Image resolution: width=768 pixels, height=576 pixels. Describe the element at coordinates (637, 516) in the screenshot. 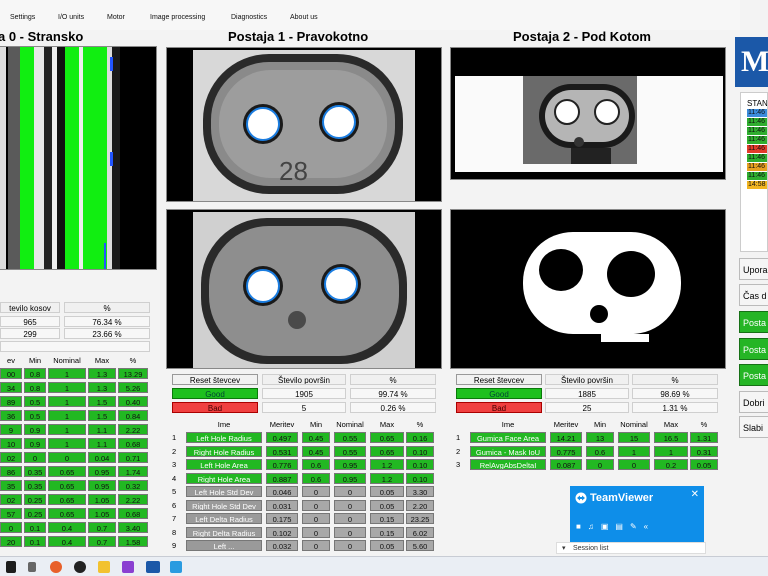

I see `teamviewer-widget: TeamViewer ✕ ■♫▣▤✎«` at that location.